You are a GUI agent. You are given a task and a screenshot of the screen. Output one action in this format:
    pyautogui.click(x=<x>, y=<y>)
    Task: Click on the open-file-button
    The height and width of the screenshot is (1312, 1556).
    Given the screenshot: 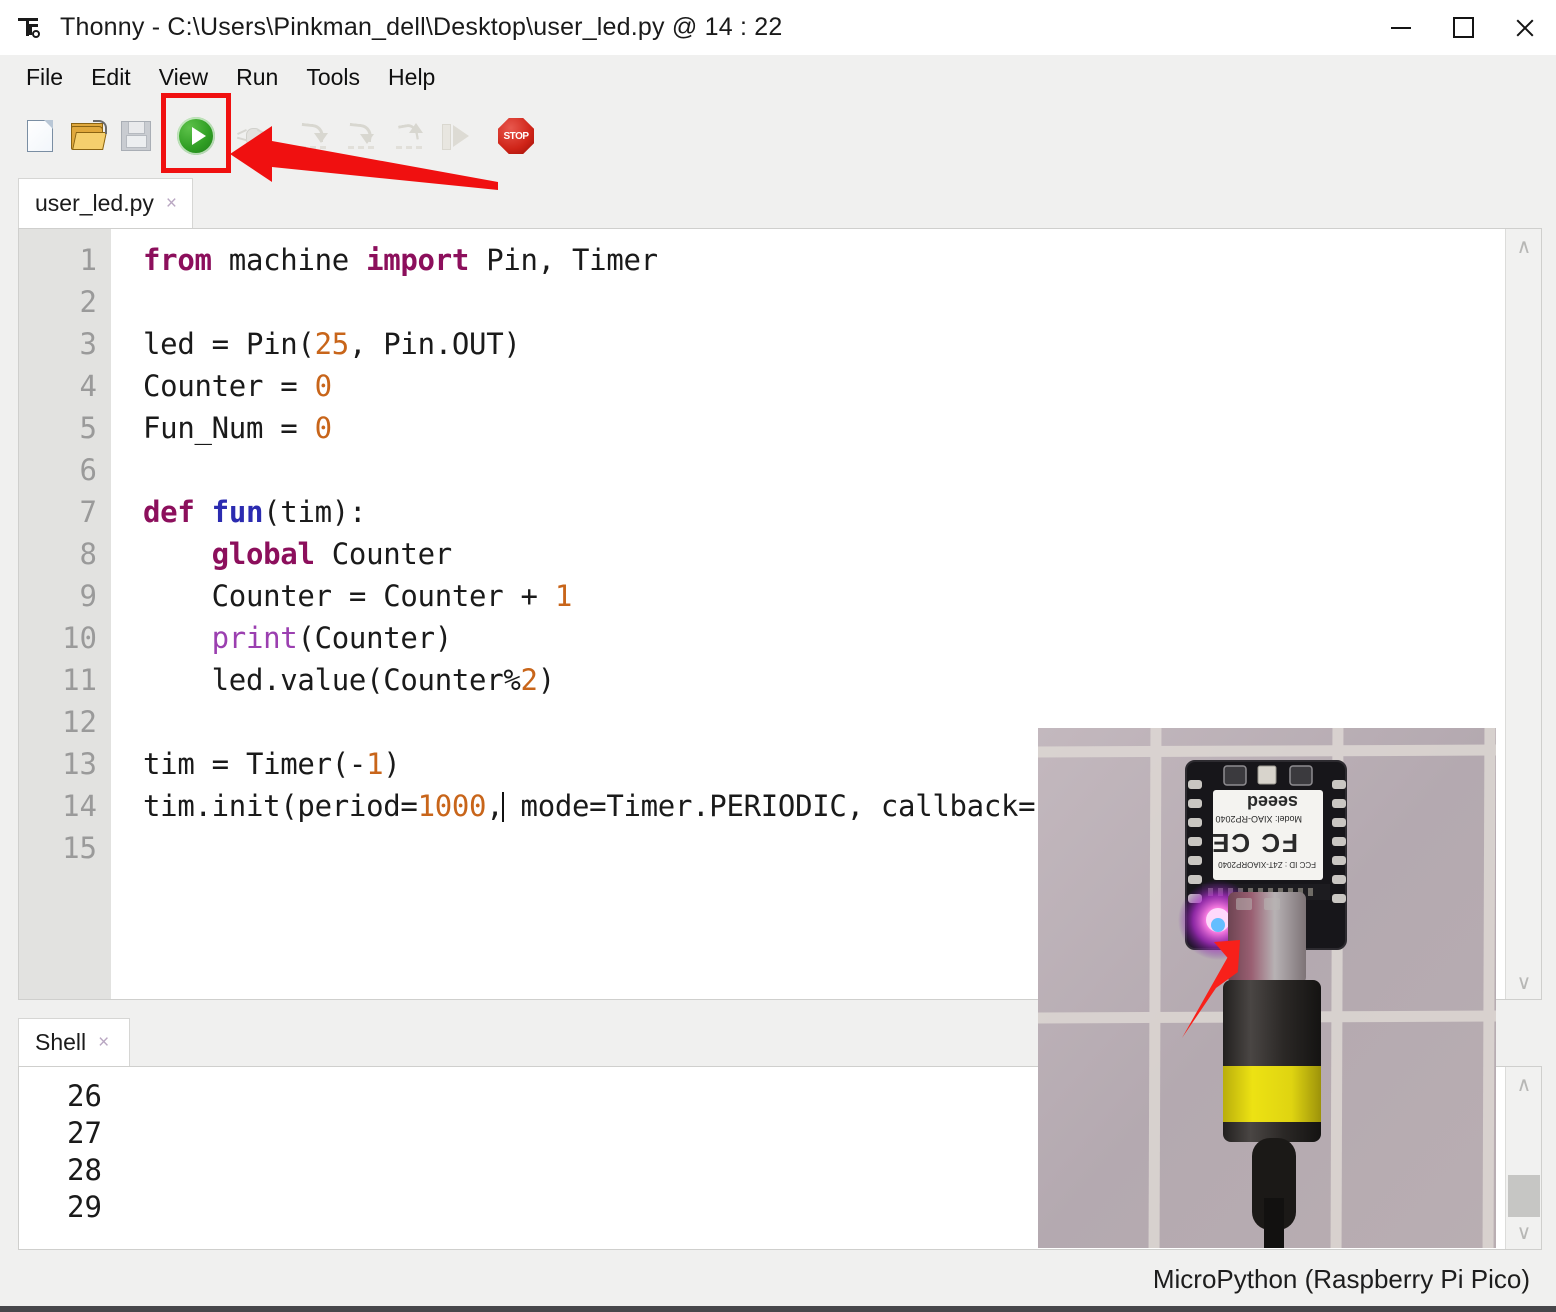 What is the action you would take?
    pyautogui.click(x=88, y=136)
    